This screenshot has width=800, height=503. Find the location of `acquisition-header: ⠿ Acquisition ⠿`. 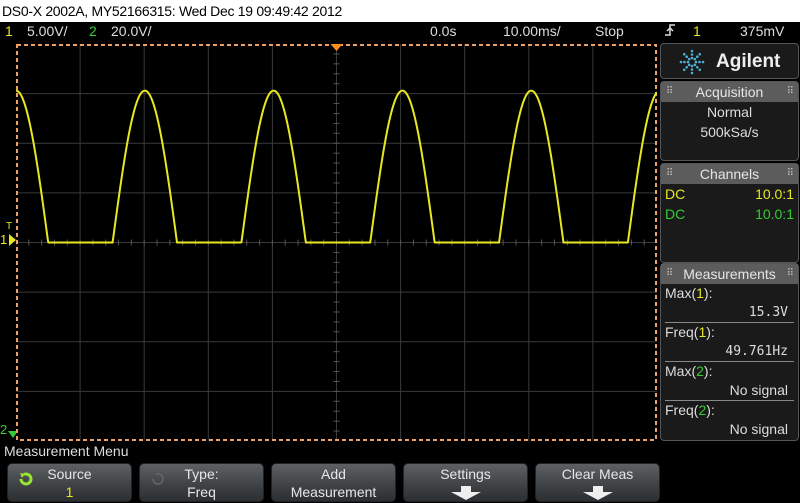

acquisition-header: ⠿ Acquisition ⠿ is located at coordinates (729, 92).